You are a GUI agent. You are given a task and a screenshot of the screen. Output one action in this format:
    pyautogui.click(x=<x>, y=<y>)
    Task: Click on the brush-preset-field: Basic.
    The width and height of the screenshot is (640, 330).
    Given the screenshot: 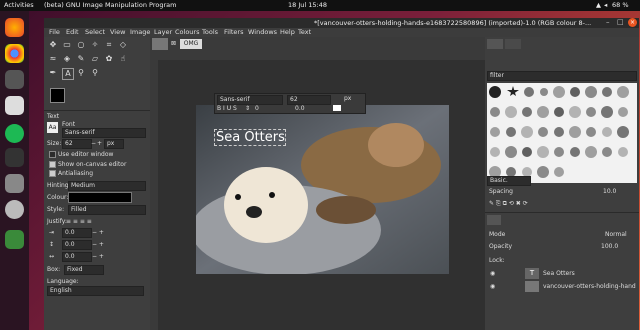 What is the action you would take?
    pyautogui.click(x=509, y=181)
    